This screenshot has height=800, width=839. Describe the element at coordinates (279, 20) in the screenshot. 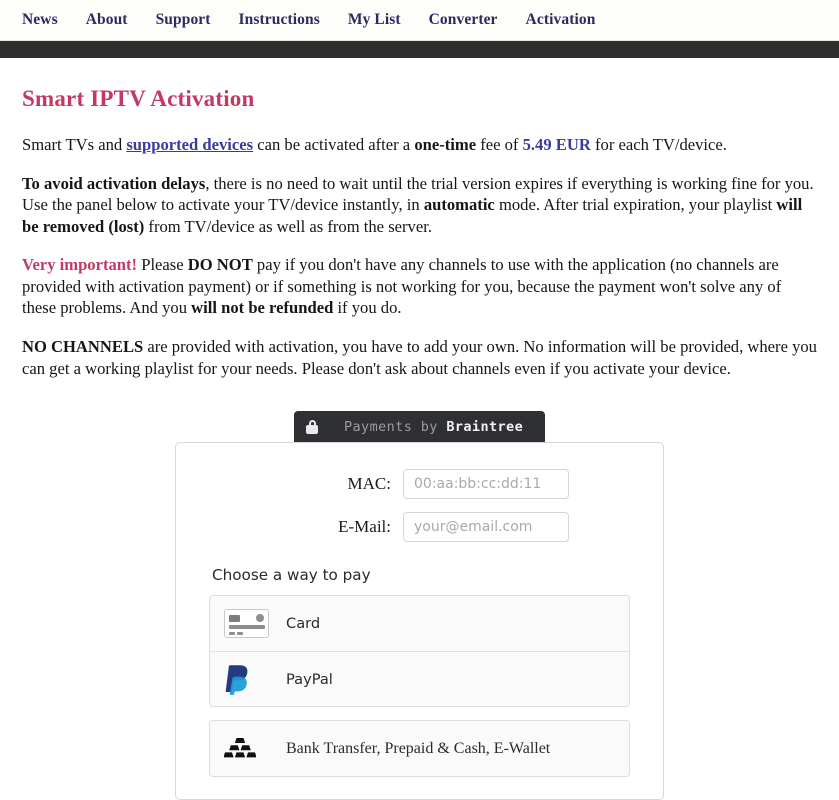

I see `nav-instructions: Instructions` at that location.